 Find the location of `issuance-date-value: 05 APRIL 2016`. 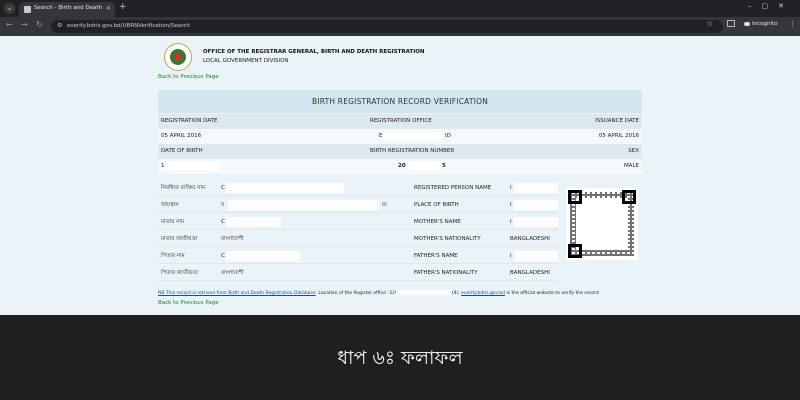

issuance-date-value: 05 APRIL 2016 is located at coordinates (618, 136).